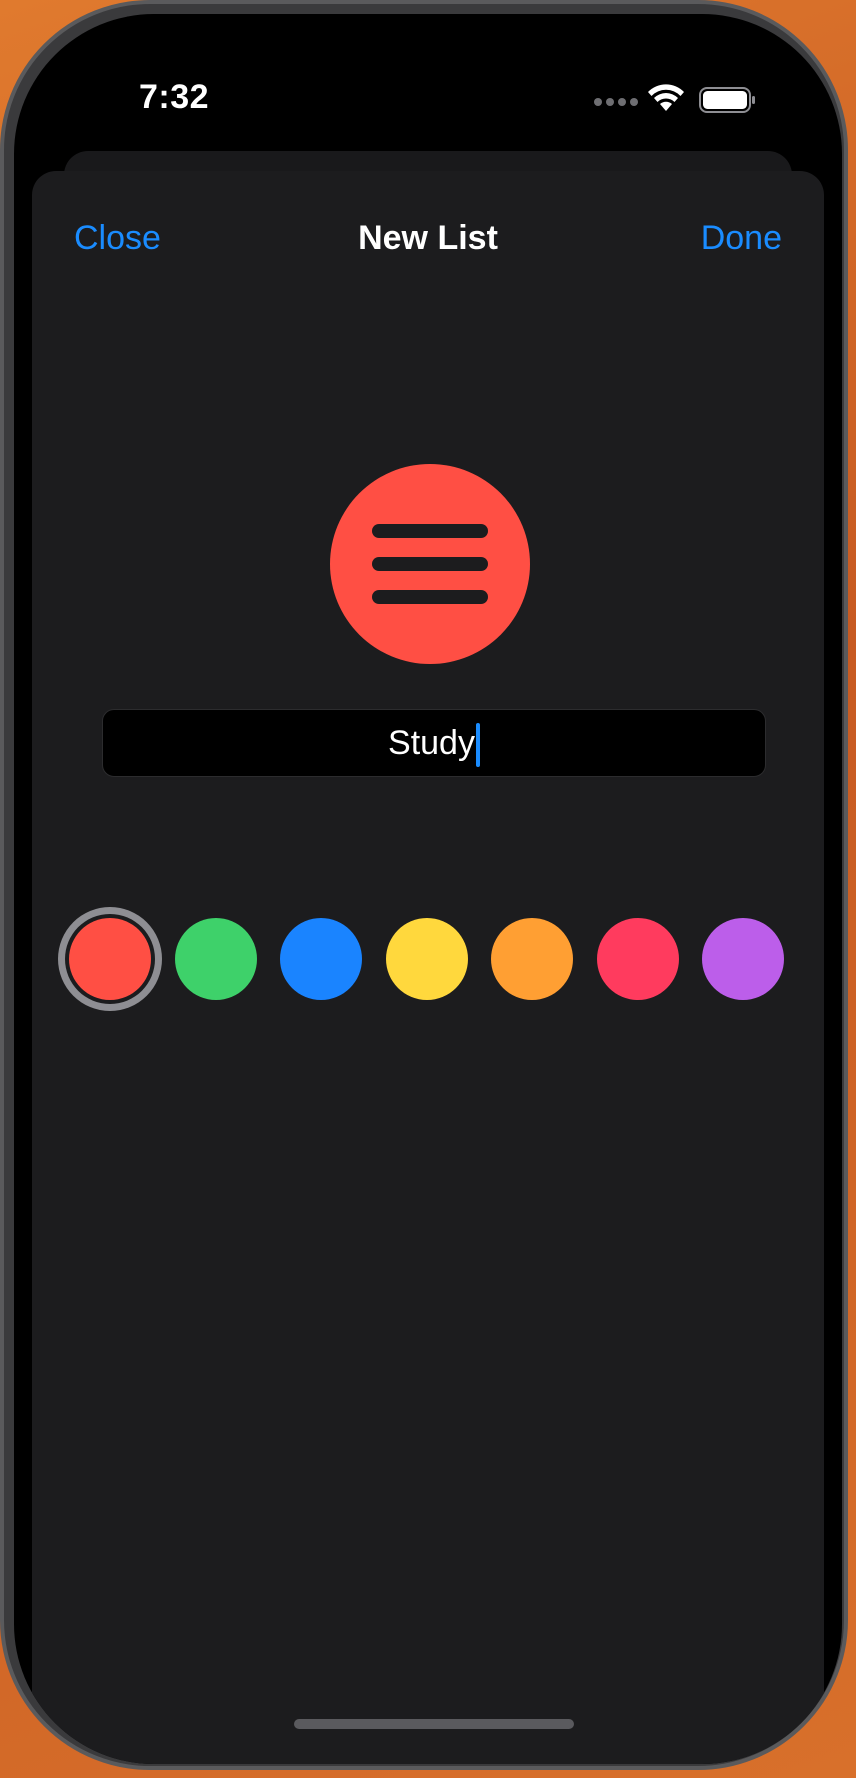  I want to click on list-bullet-icon, so click(430, 564).